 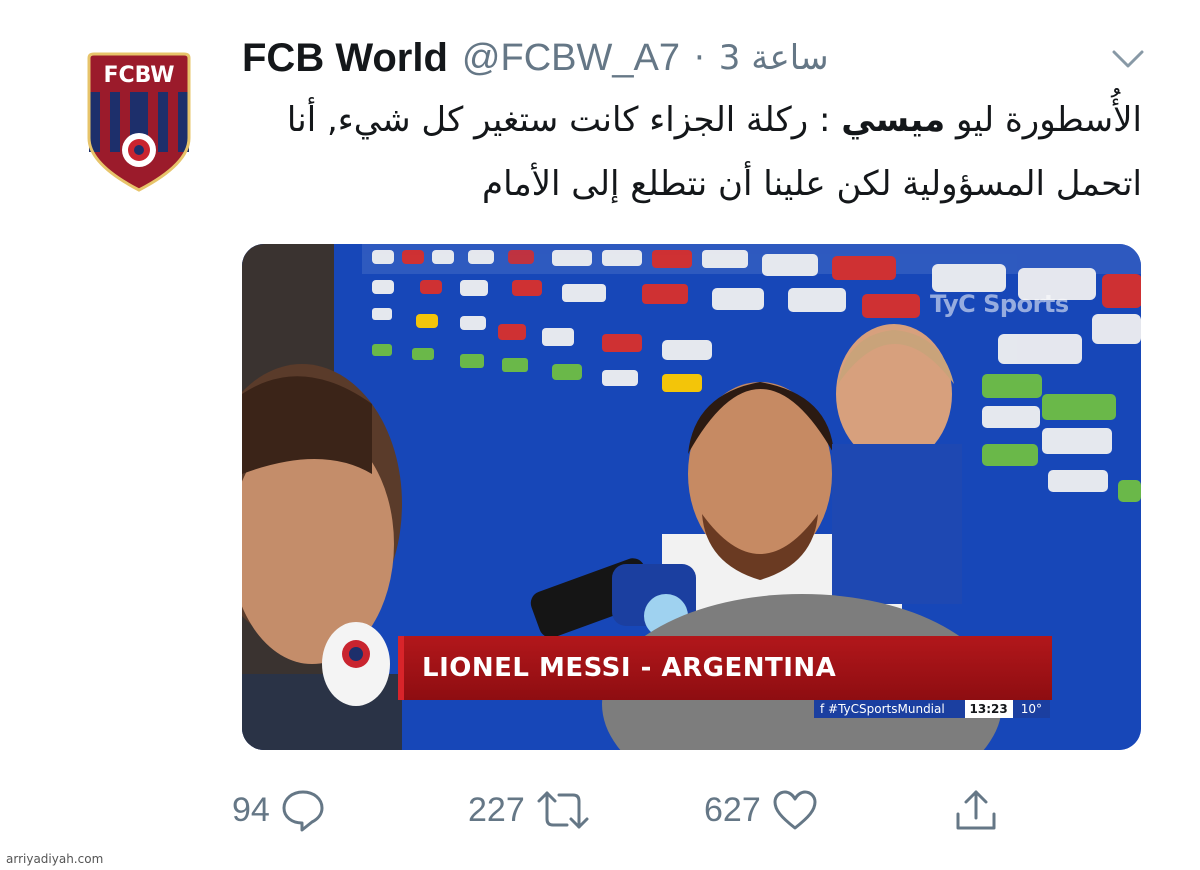 I want to click on caption-banner: LIONEL MESSI - ARGENTINA, so click(x=725, y=668).